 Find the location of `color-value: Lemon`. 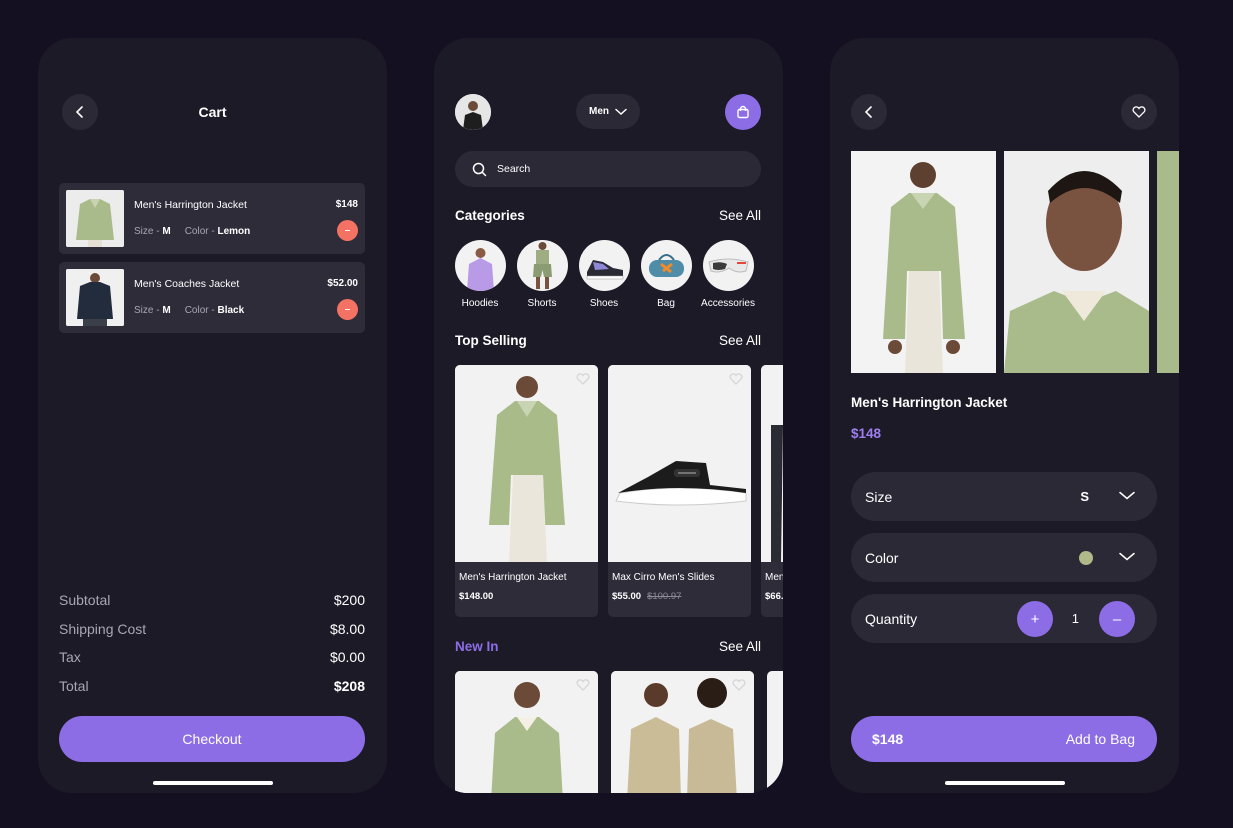

color-value: Lemon is located at coordinates (234, 231).